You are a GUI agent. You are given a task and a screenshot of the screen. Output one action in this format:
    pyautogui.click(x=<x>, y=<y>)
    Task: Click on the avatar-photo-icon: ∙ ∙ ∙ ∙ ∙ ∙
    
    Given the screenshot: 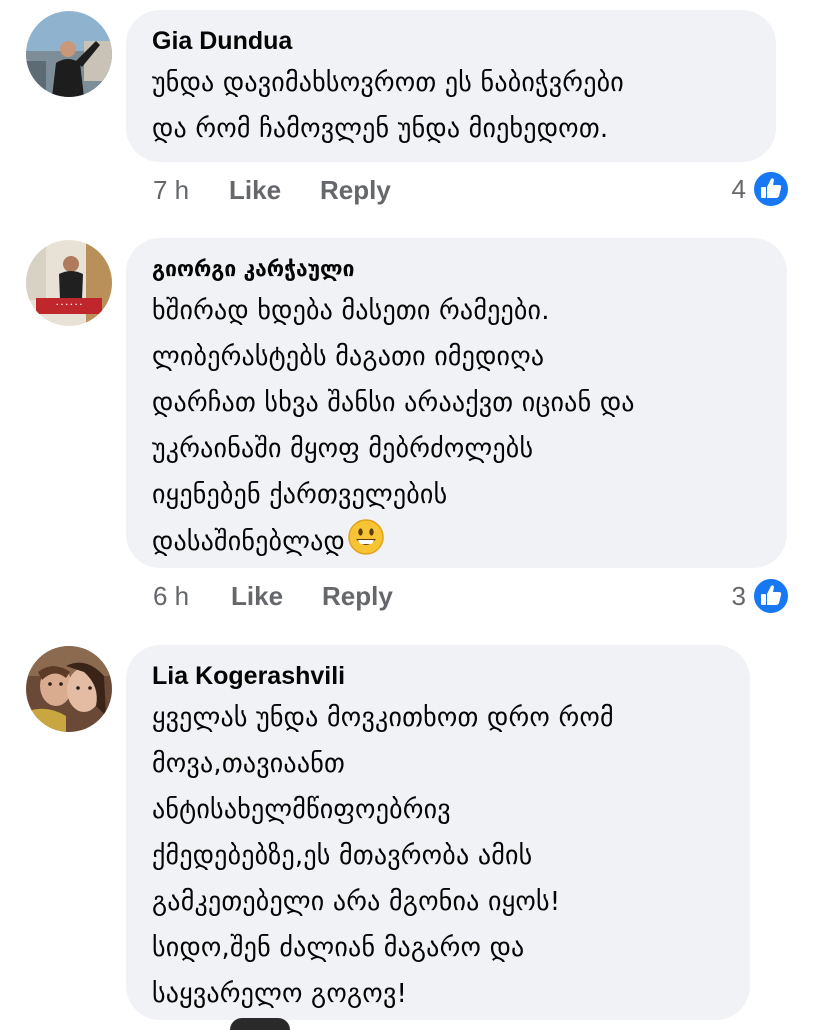 What is the action you would take?
    pyautogui.click(x=69, y=283)
    